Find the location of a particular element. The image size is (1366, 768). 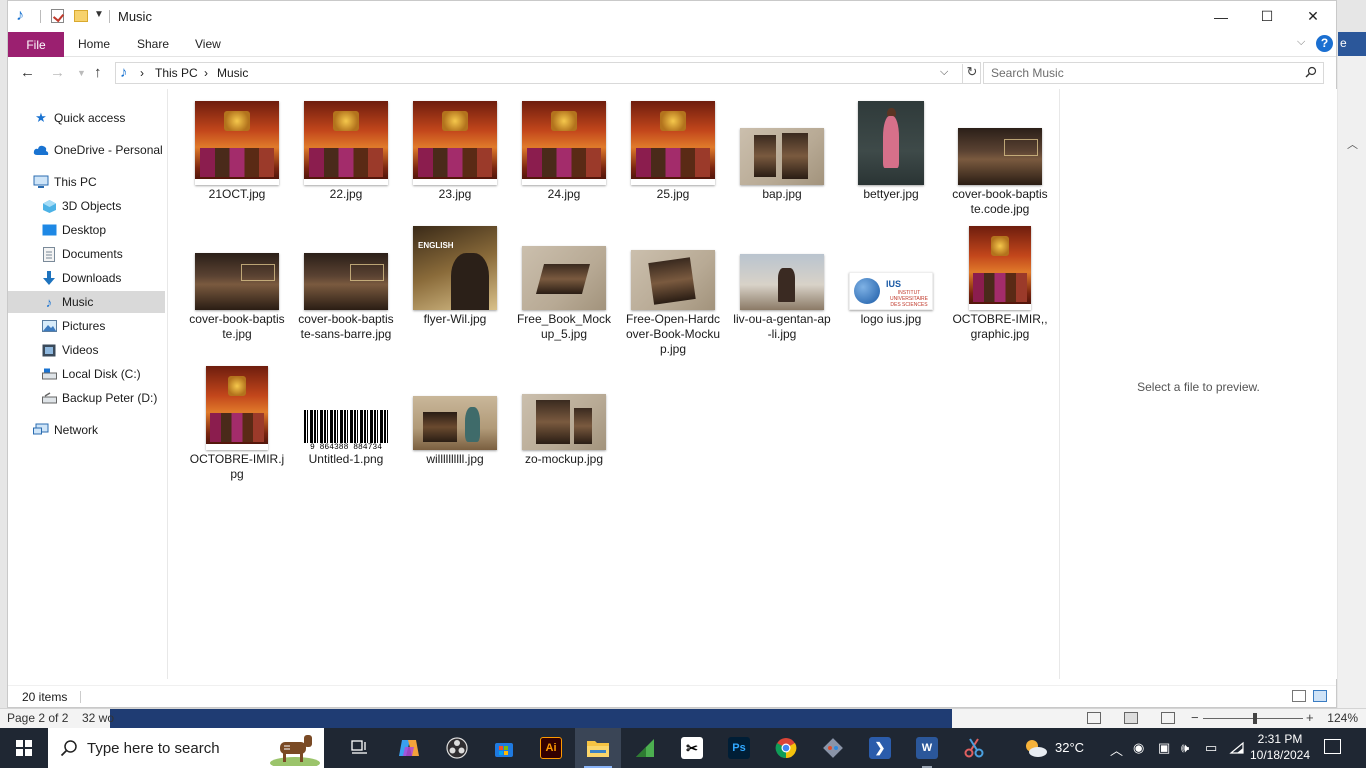

sidebar-item-pictures: Pictures is located at coordinates (86, 326).